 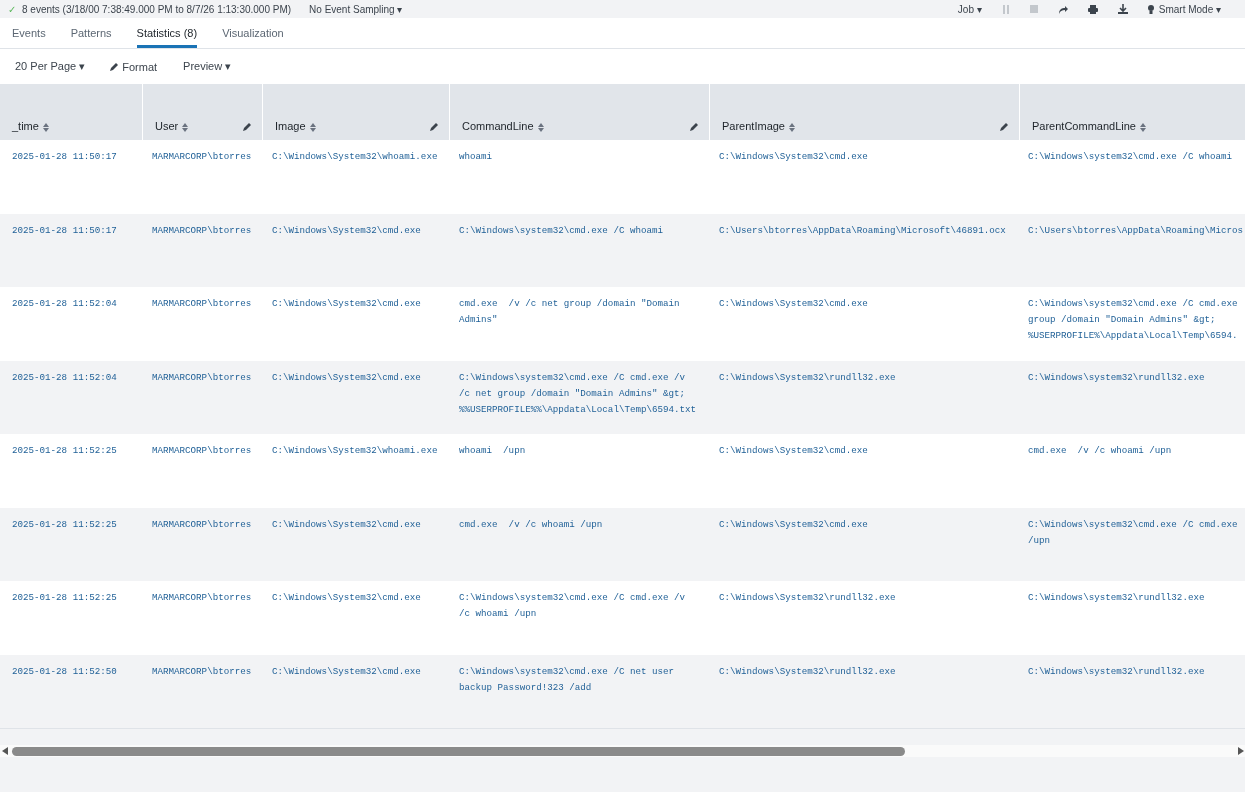 I want to click on table-cell: C:\Users\btorres\AppData\Roaming\Microsoft\46891.ocx, so click(x=862, y=230).